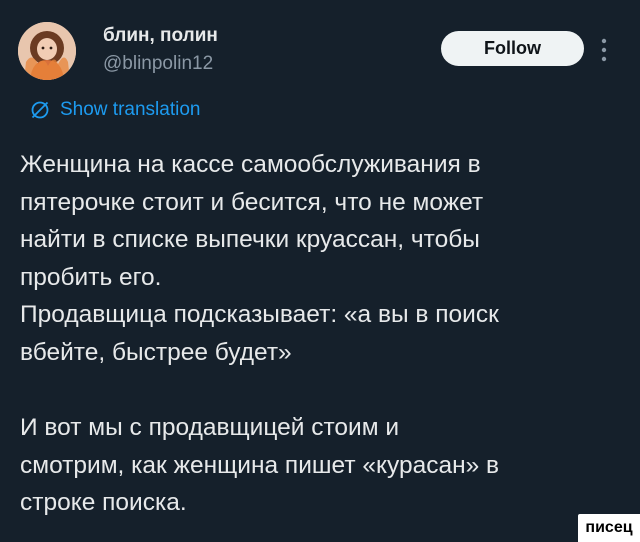 Image resolution: width=640 pixels, height=542 pixels. I want to click on follow-button: Follow, so click(512, 48).